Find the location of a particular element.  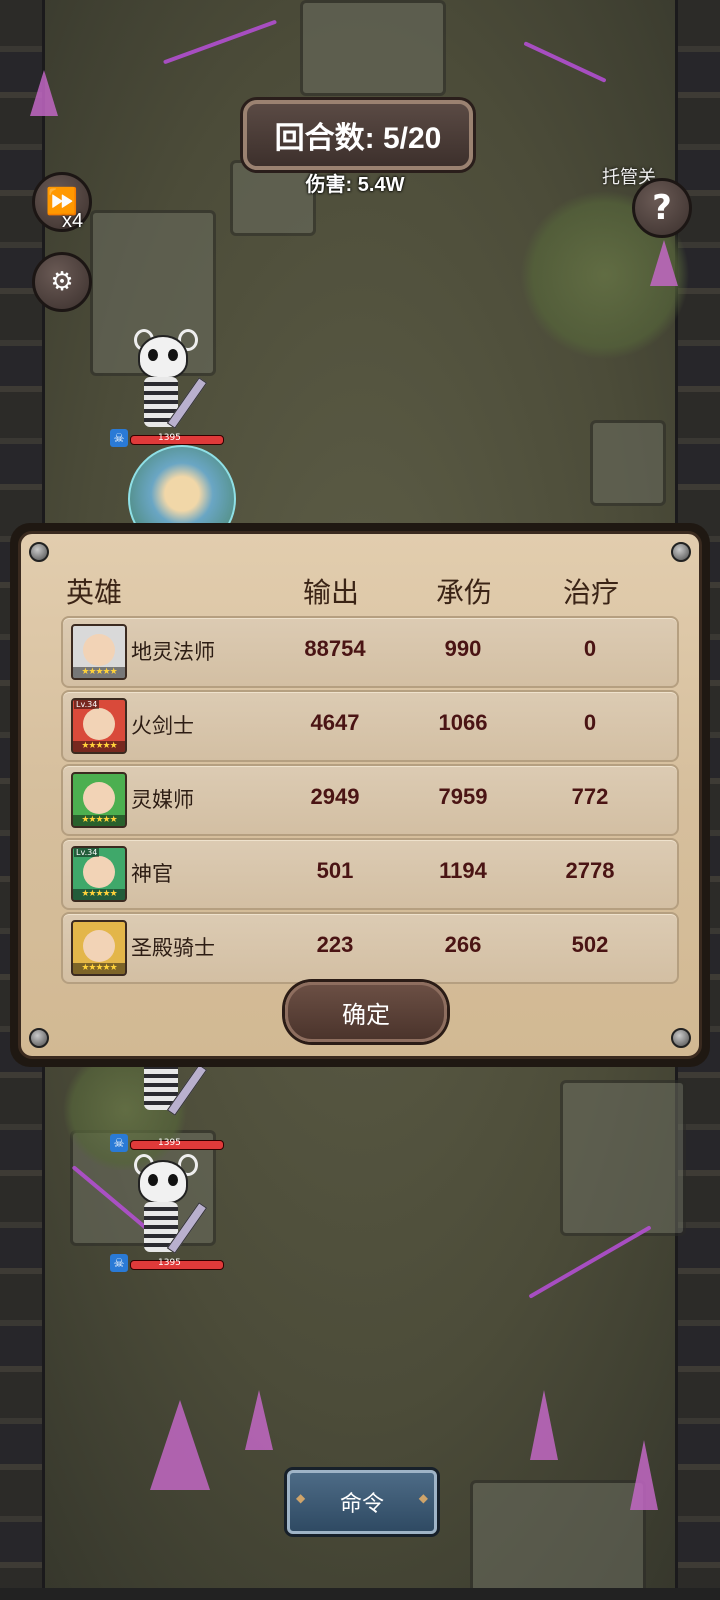

output-value: 88754 is located at coordinates (335, 648).